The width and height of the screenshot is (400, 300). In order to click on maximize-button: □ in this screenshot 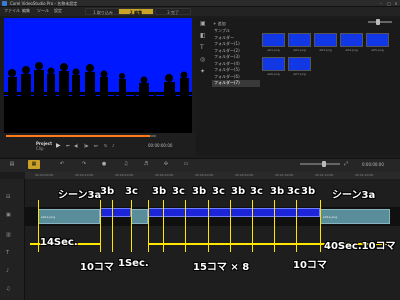, I will do `click(389, 3)`.